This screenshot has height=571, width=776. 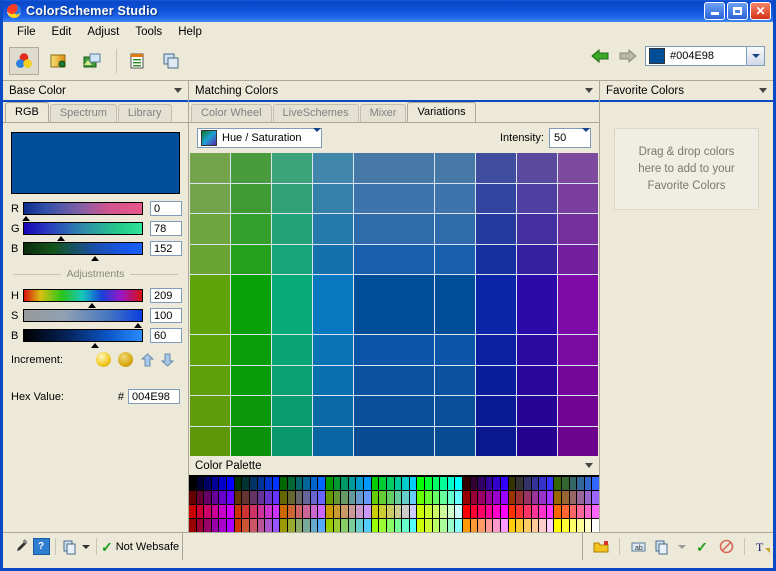 I want to click on tab-liveschemes: LiveSchemes, so click(x=315, y=113).